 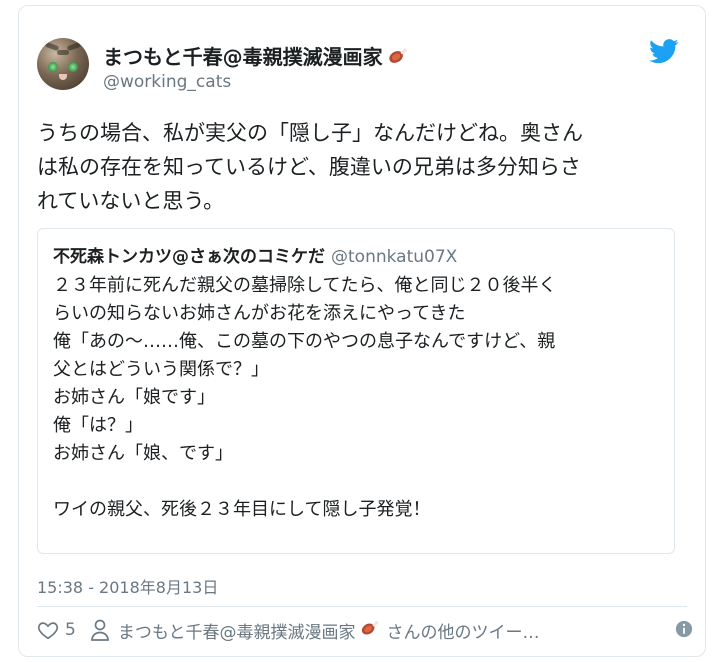 I want to click on author-handle: @working_cats, so click(x=167, y=82).